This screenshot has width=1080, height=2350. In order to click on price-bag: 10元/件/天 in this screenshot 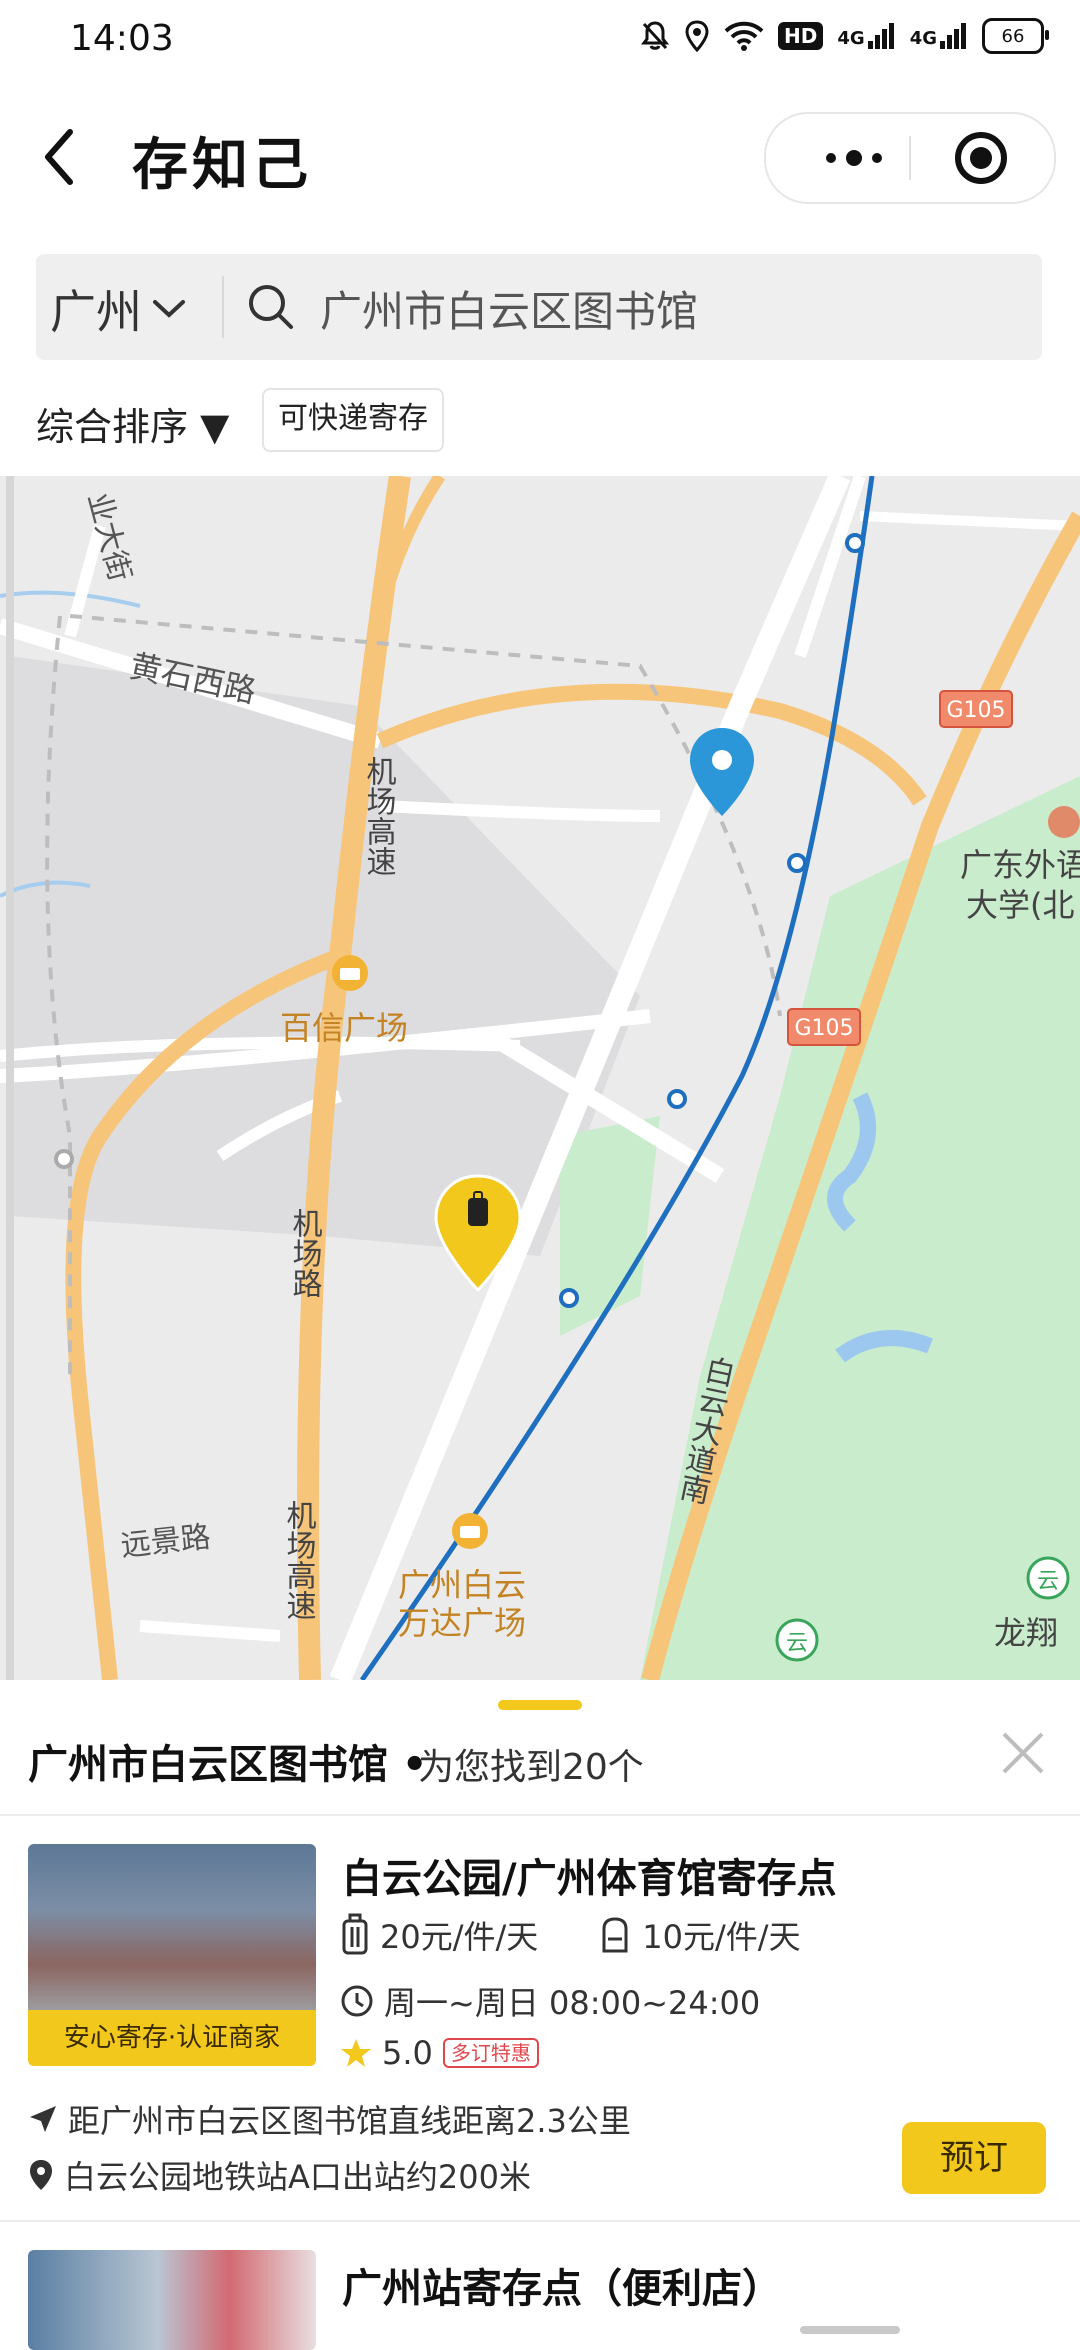, I will do `click(721, 1937)`.